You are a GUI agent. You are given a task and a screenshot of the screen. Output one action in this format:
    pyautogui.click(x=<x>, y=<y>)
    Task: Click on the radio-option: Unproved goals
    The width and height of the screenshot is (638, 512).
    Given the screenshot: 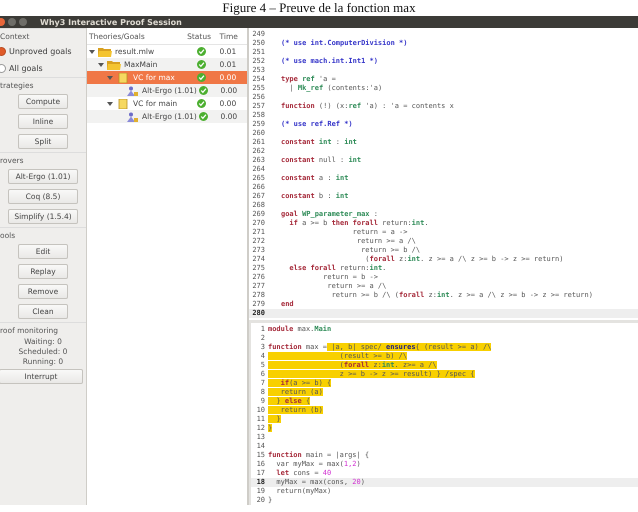 What is the action you would take?
    pyautogui.click(x=43, y=51)
    